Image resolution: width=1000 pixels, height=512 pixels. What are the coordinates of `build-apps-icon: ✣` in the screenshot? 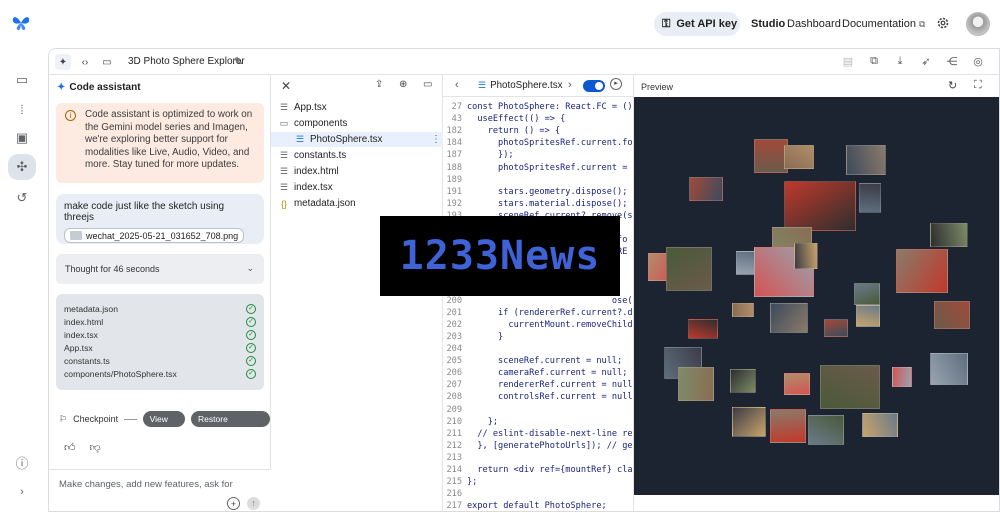 It's located at (22, 167).